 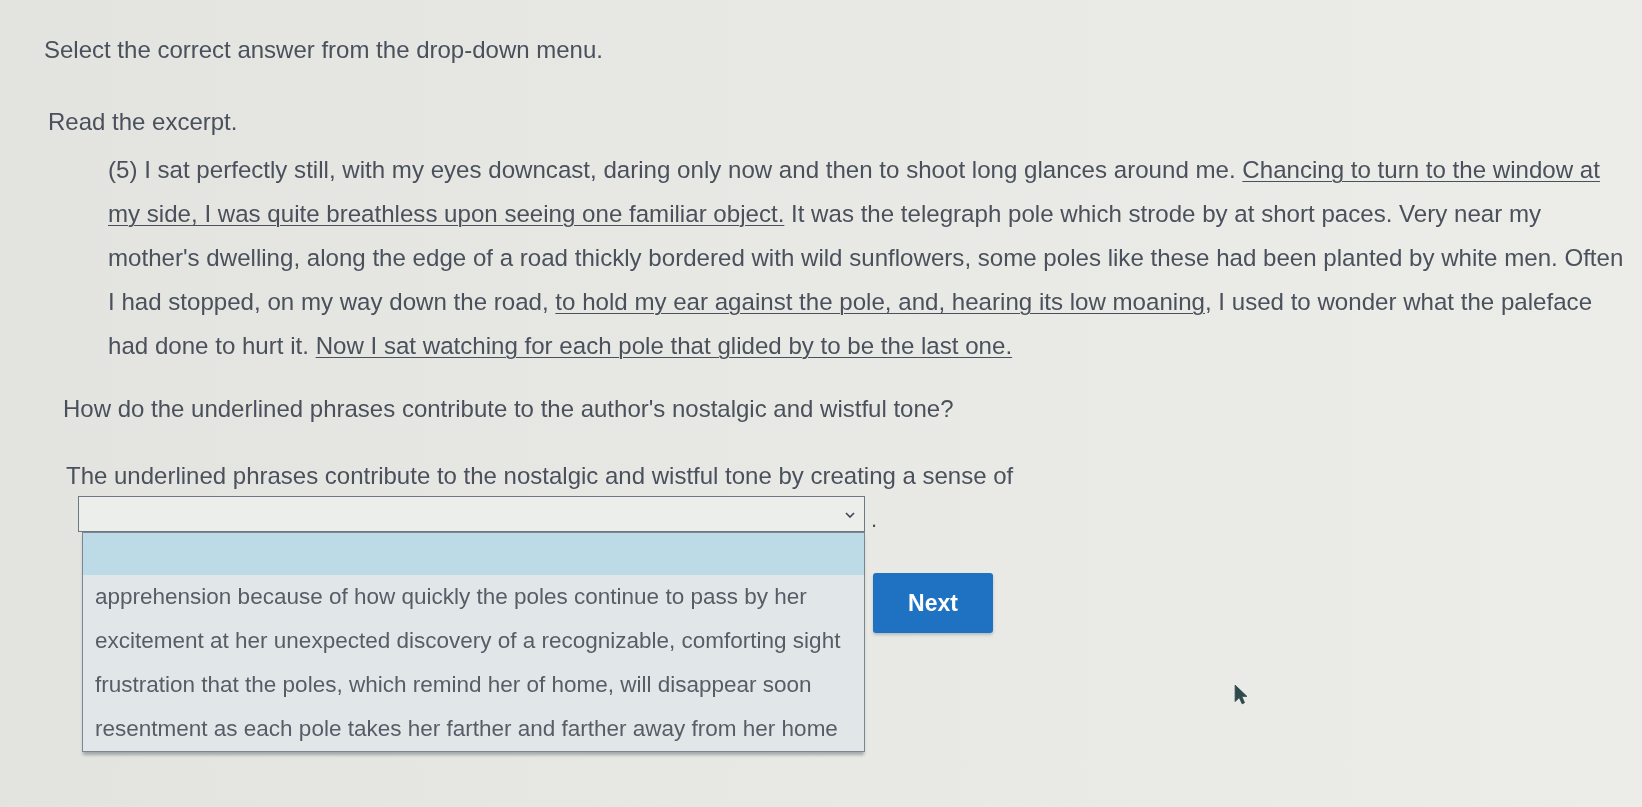 I want to click on read-prompt: Read the excerpt., so click(x=143, y=122).